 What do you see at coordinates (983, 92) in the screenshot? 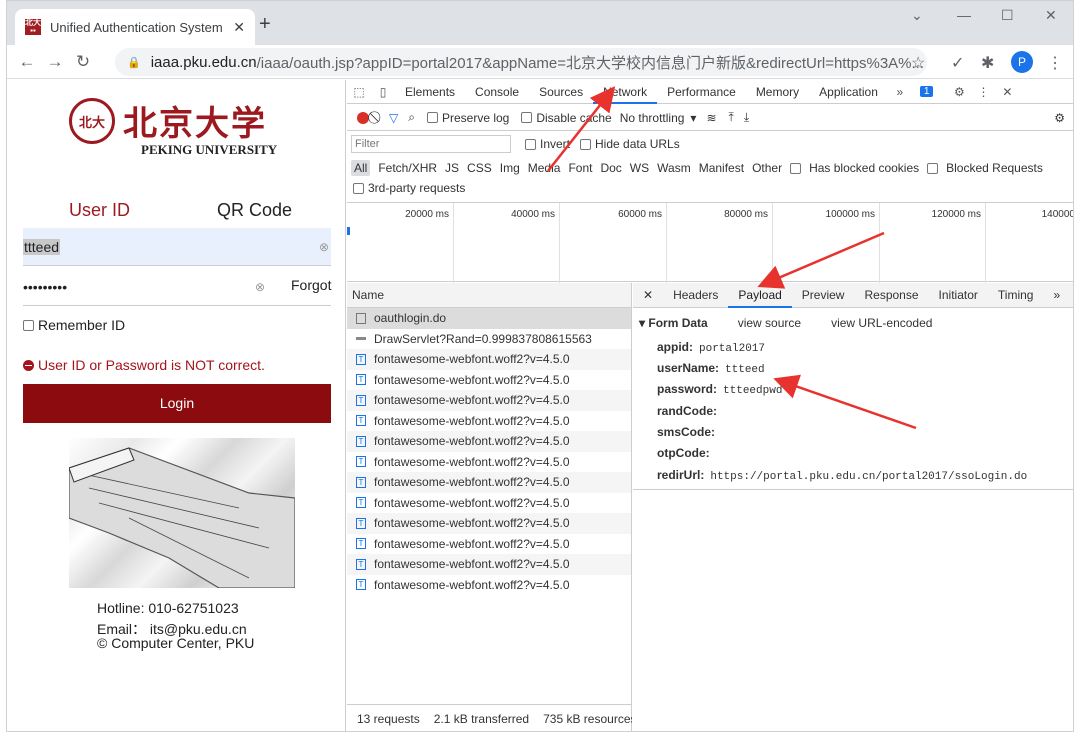
I see `devtools-menu-icon: ⋮` at bounding box center [983, 92].